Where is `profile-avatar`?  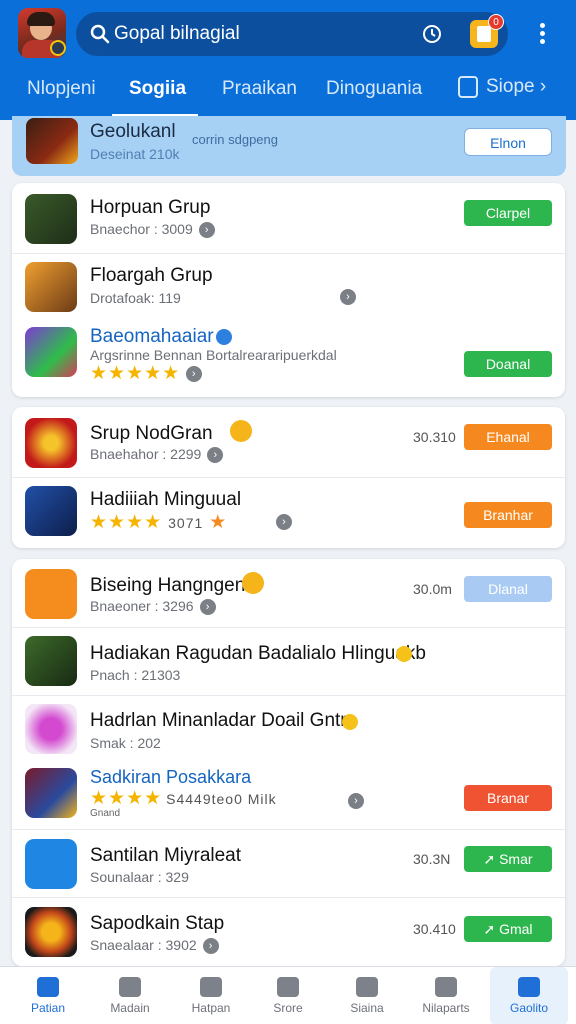 profile-avatar is located at coordinates (42, 33).